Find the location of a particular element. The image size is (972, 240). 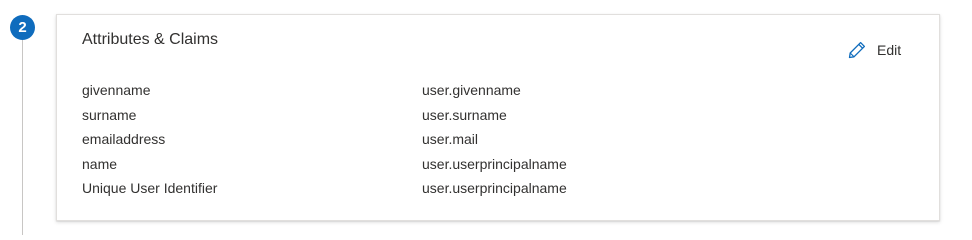

claim-value: user.givenname is located at coordinates (471, 90).